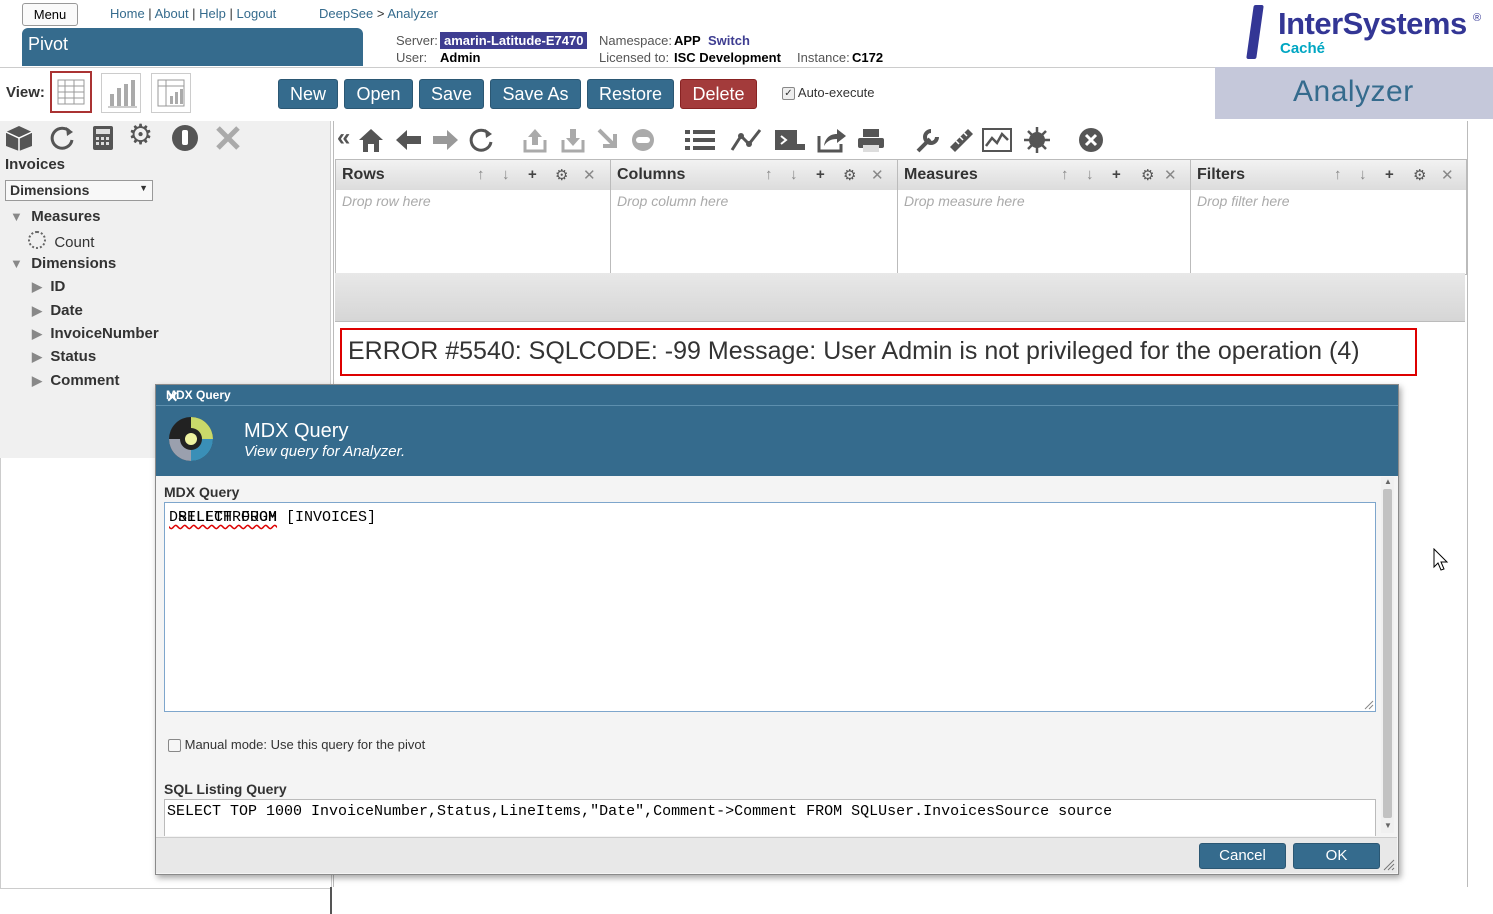  Describe the element at coordinates (609, 140) in the screenshot. I see `drill-down-icon` at that location.